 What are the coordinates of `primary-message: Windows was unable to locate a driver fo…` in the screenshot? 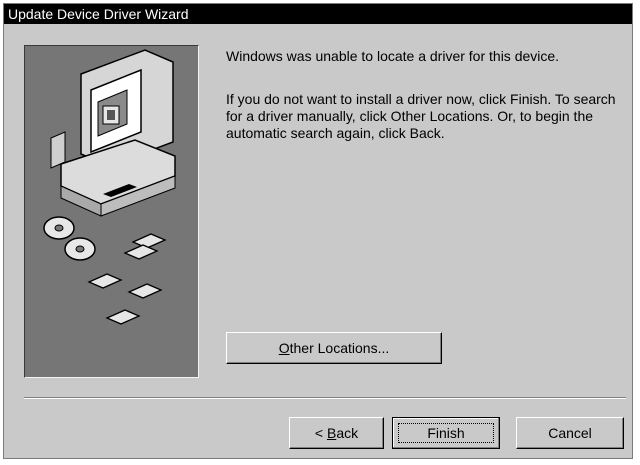 It's located at (393, 56).